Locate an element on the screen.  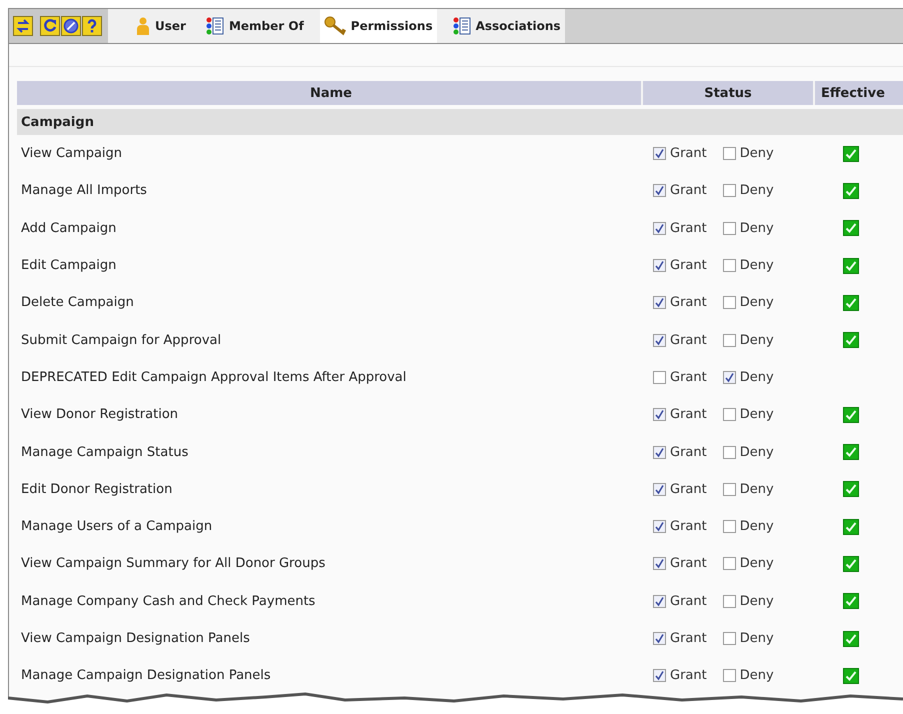
column-header: Effective is located at coordinates (853, 93).